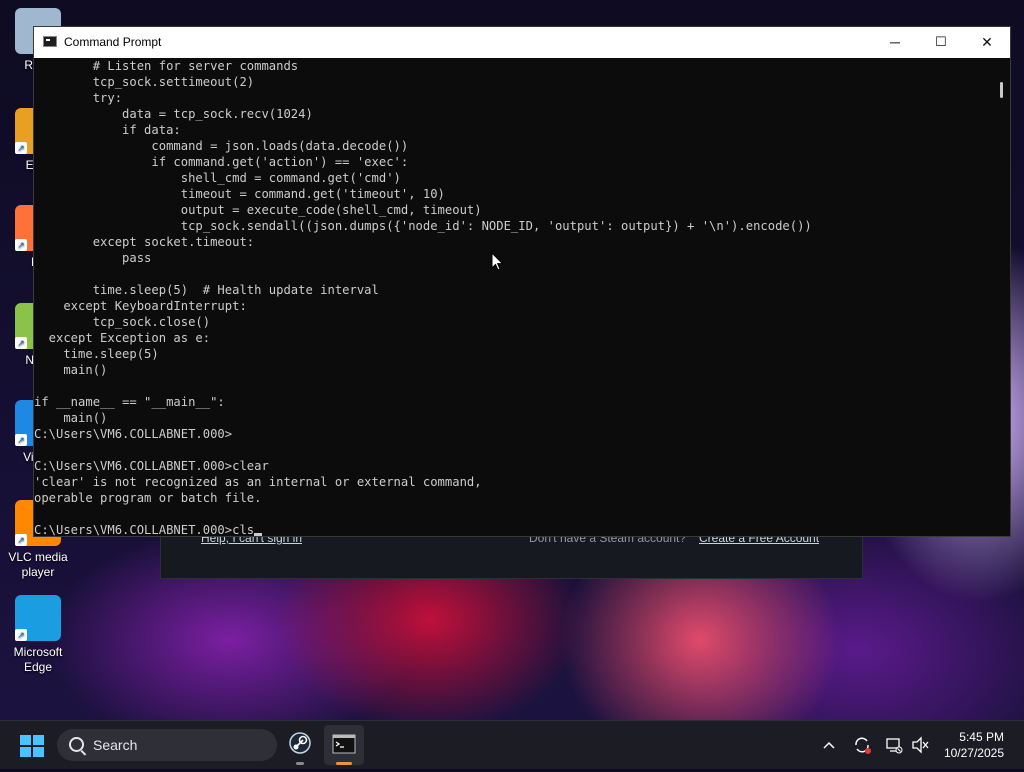 The image size is (1024, 772). I want to click on network-icon-button, so click(894, 745).